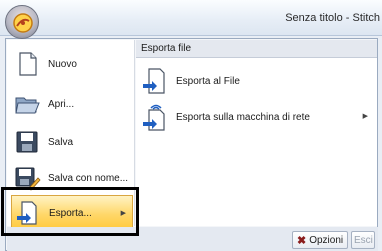 The image size is (382, 251). Describe the element at coordinates (326, 240) in the screenshot. I see `options-button-label: Opzioni` at that location.